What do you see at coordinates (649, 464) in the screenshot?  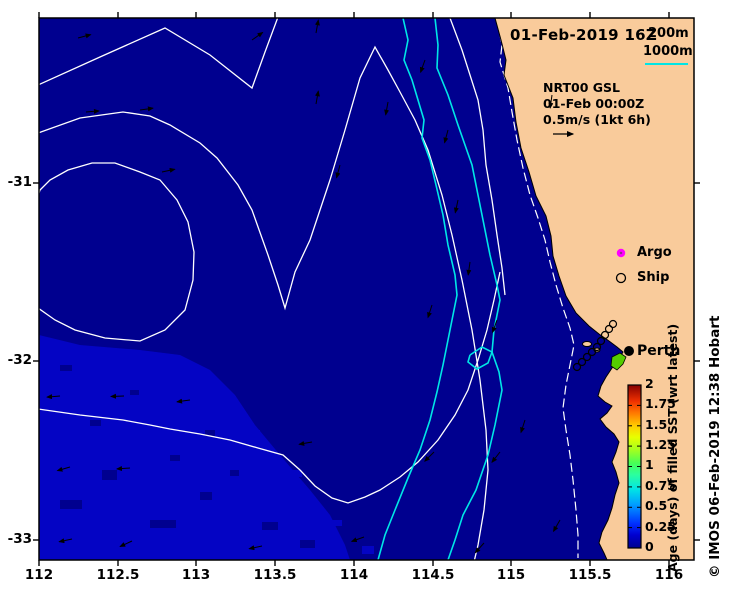 I see `colorbar-tick-label: 1` at bounding box center [649, 464].